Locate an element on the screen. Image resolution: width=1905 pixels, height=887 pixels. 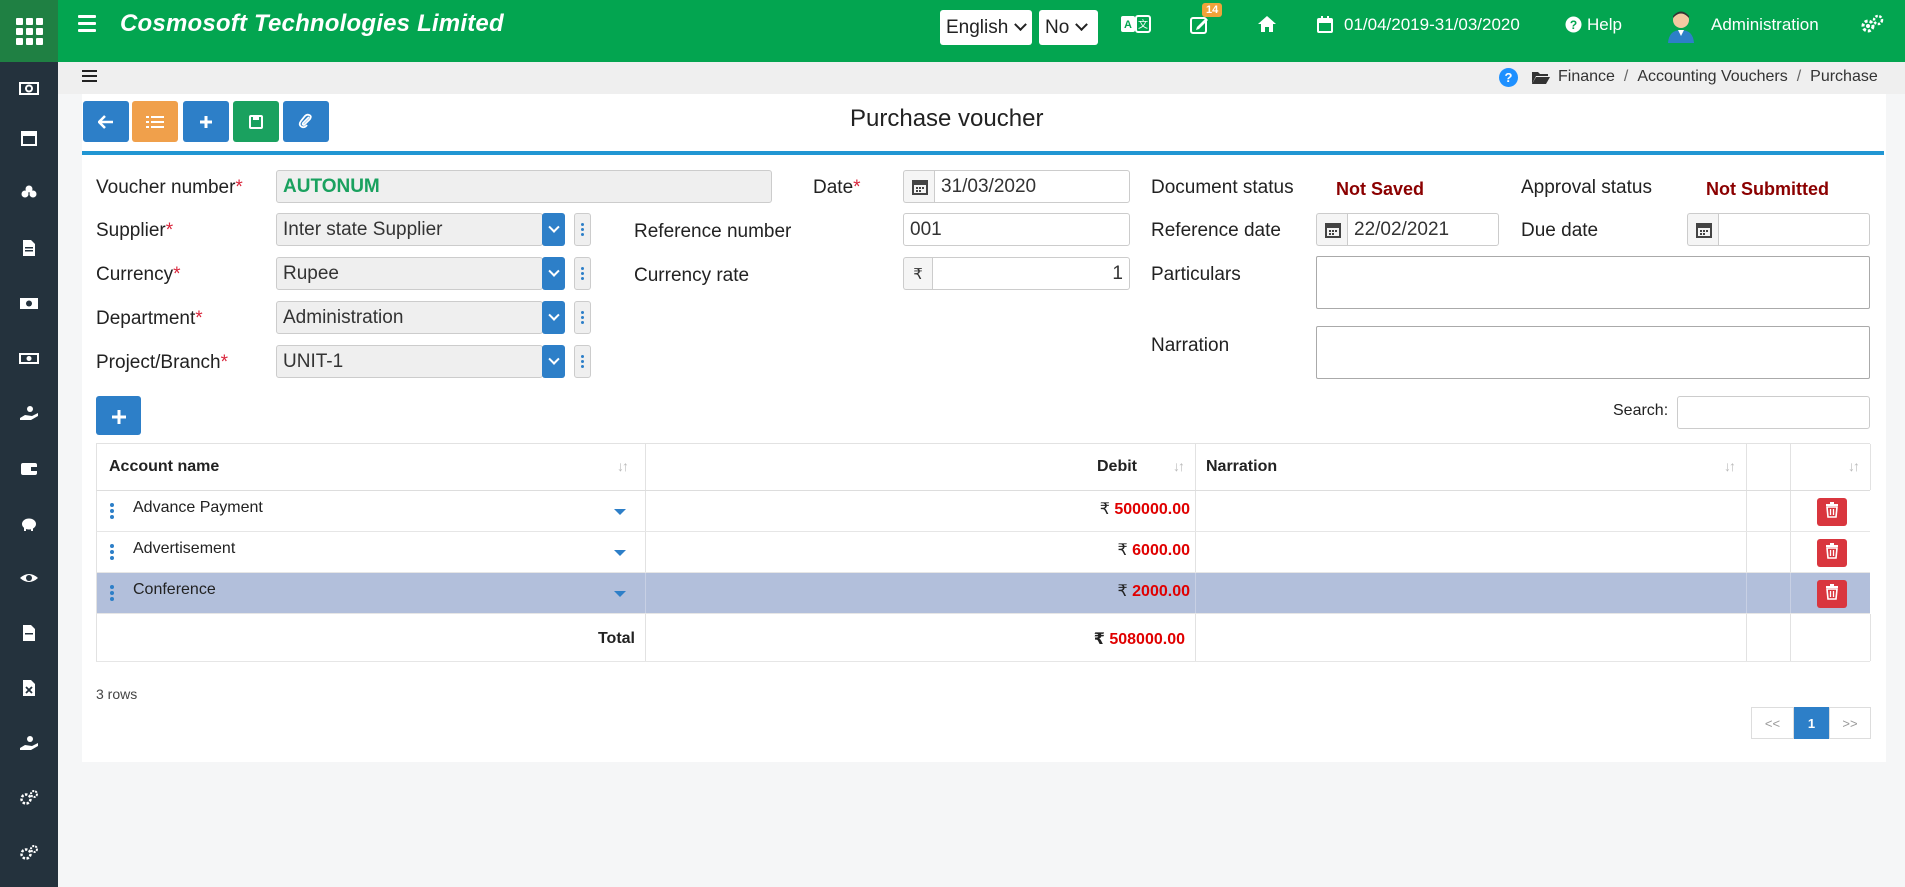
sidebar-item-view is located at coordinates (29, 580).